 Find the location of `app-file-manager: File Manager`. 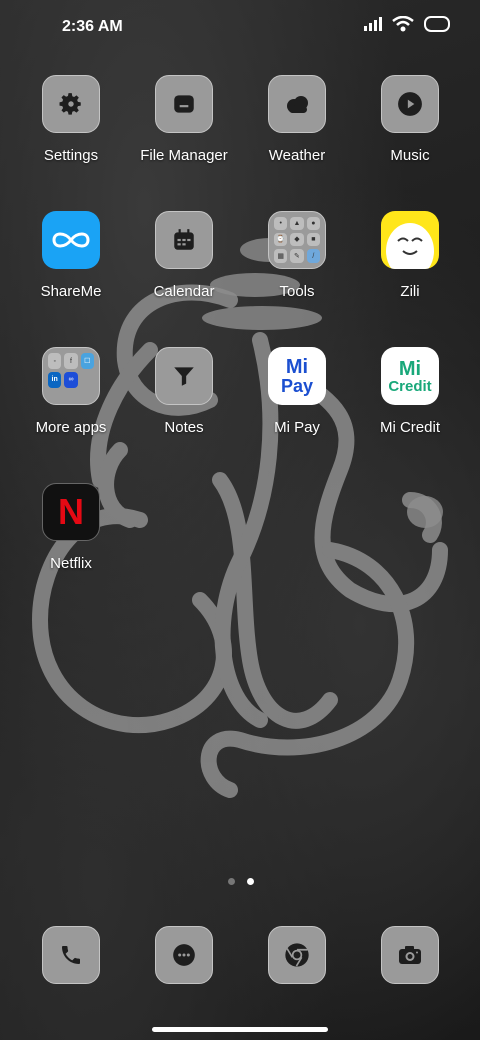

app-file-manager: File Manager is located at coordinates (184, 119).